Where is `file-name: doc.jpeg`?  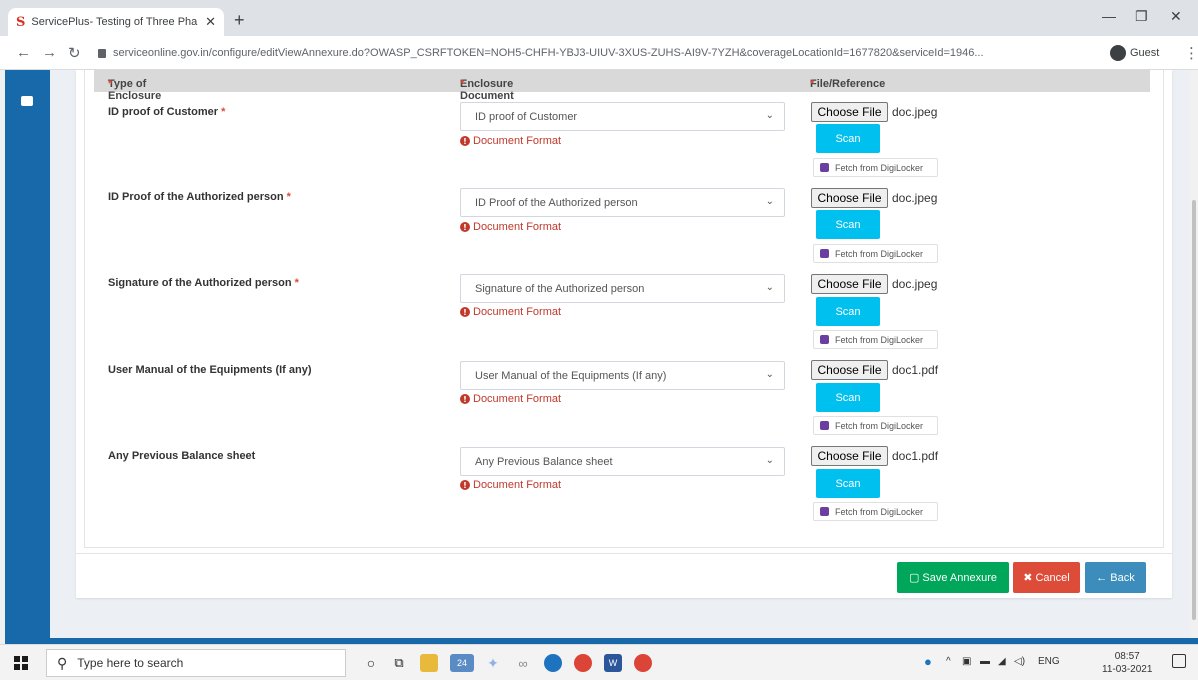
file-name: doc.jpeg is located at coordinates (915, 198).